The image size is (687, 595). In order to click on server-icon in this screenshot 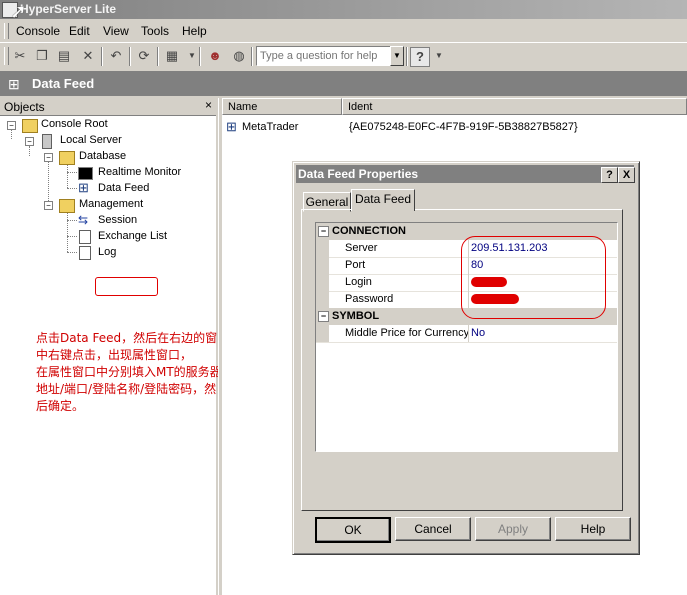, I will do `click(47, 141)`.